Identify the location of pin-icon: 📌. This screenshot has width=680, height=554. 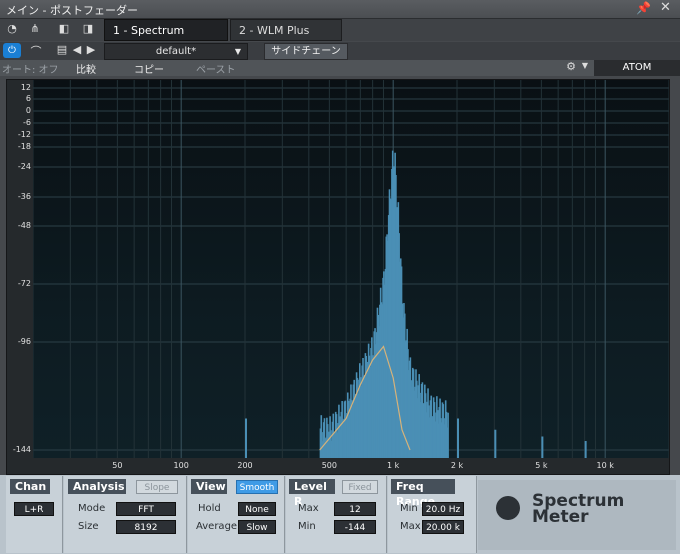
(643, 8).